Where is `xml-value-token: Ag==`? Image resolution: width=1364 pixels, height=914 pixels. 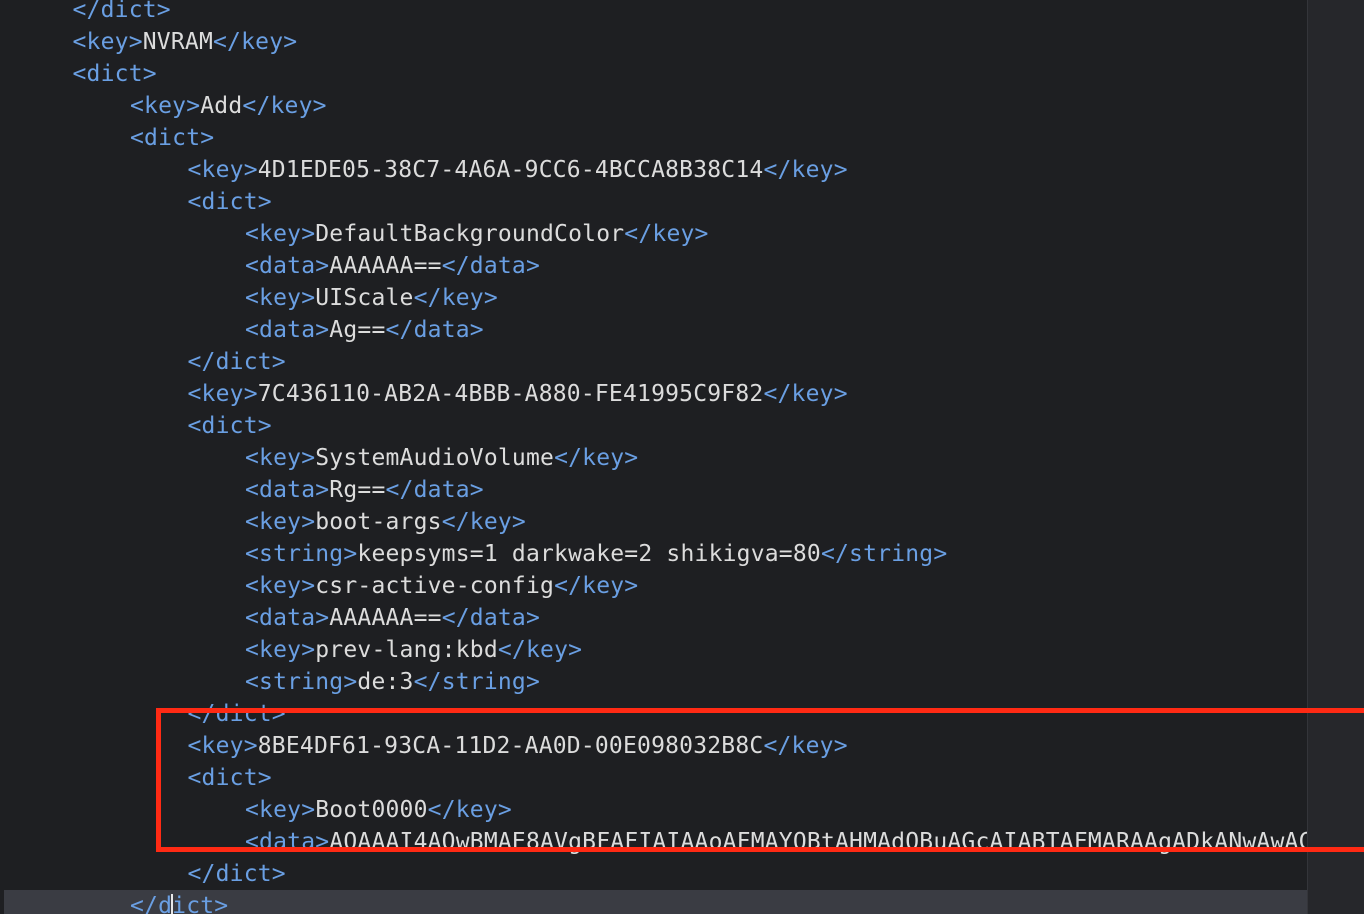 xml-value-token: Ag== is located at coordinates (357, 330).